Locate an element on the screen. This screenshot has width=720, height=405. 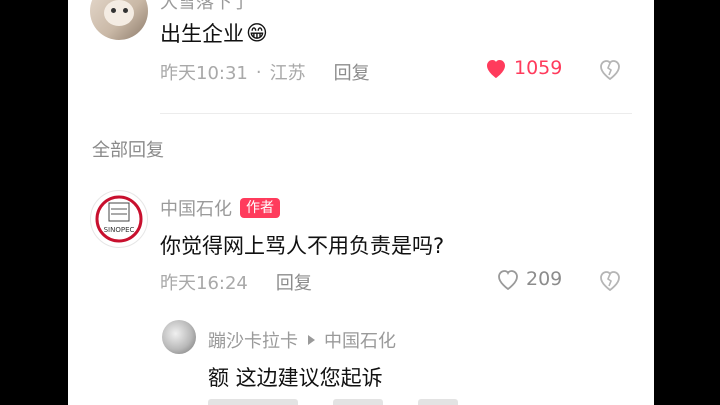
author-reply-text: 你觉得网上骂人不用负责是吗? is located at coordinates (302, 246).